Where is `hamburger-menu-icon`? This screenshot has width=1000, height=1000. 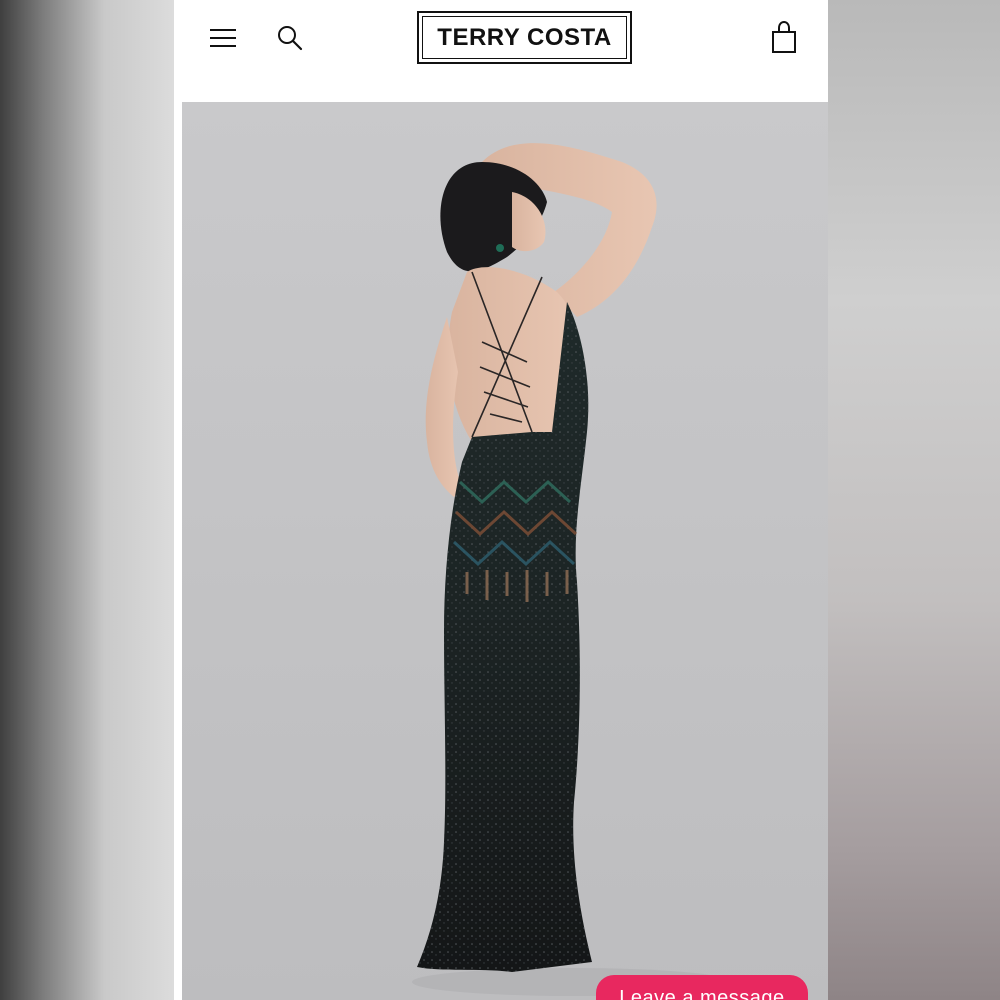
hamburger-menu-icon is located at coordinates (223, 30).